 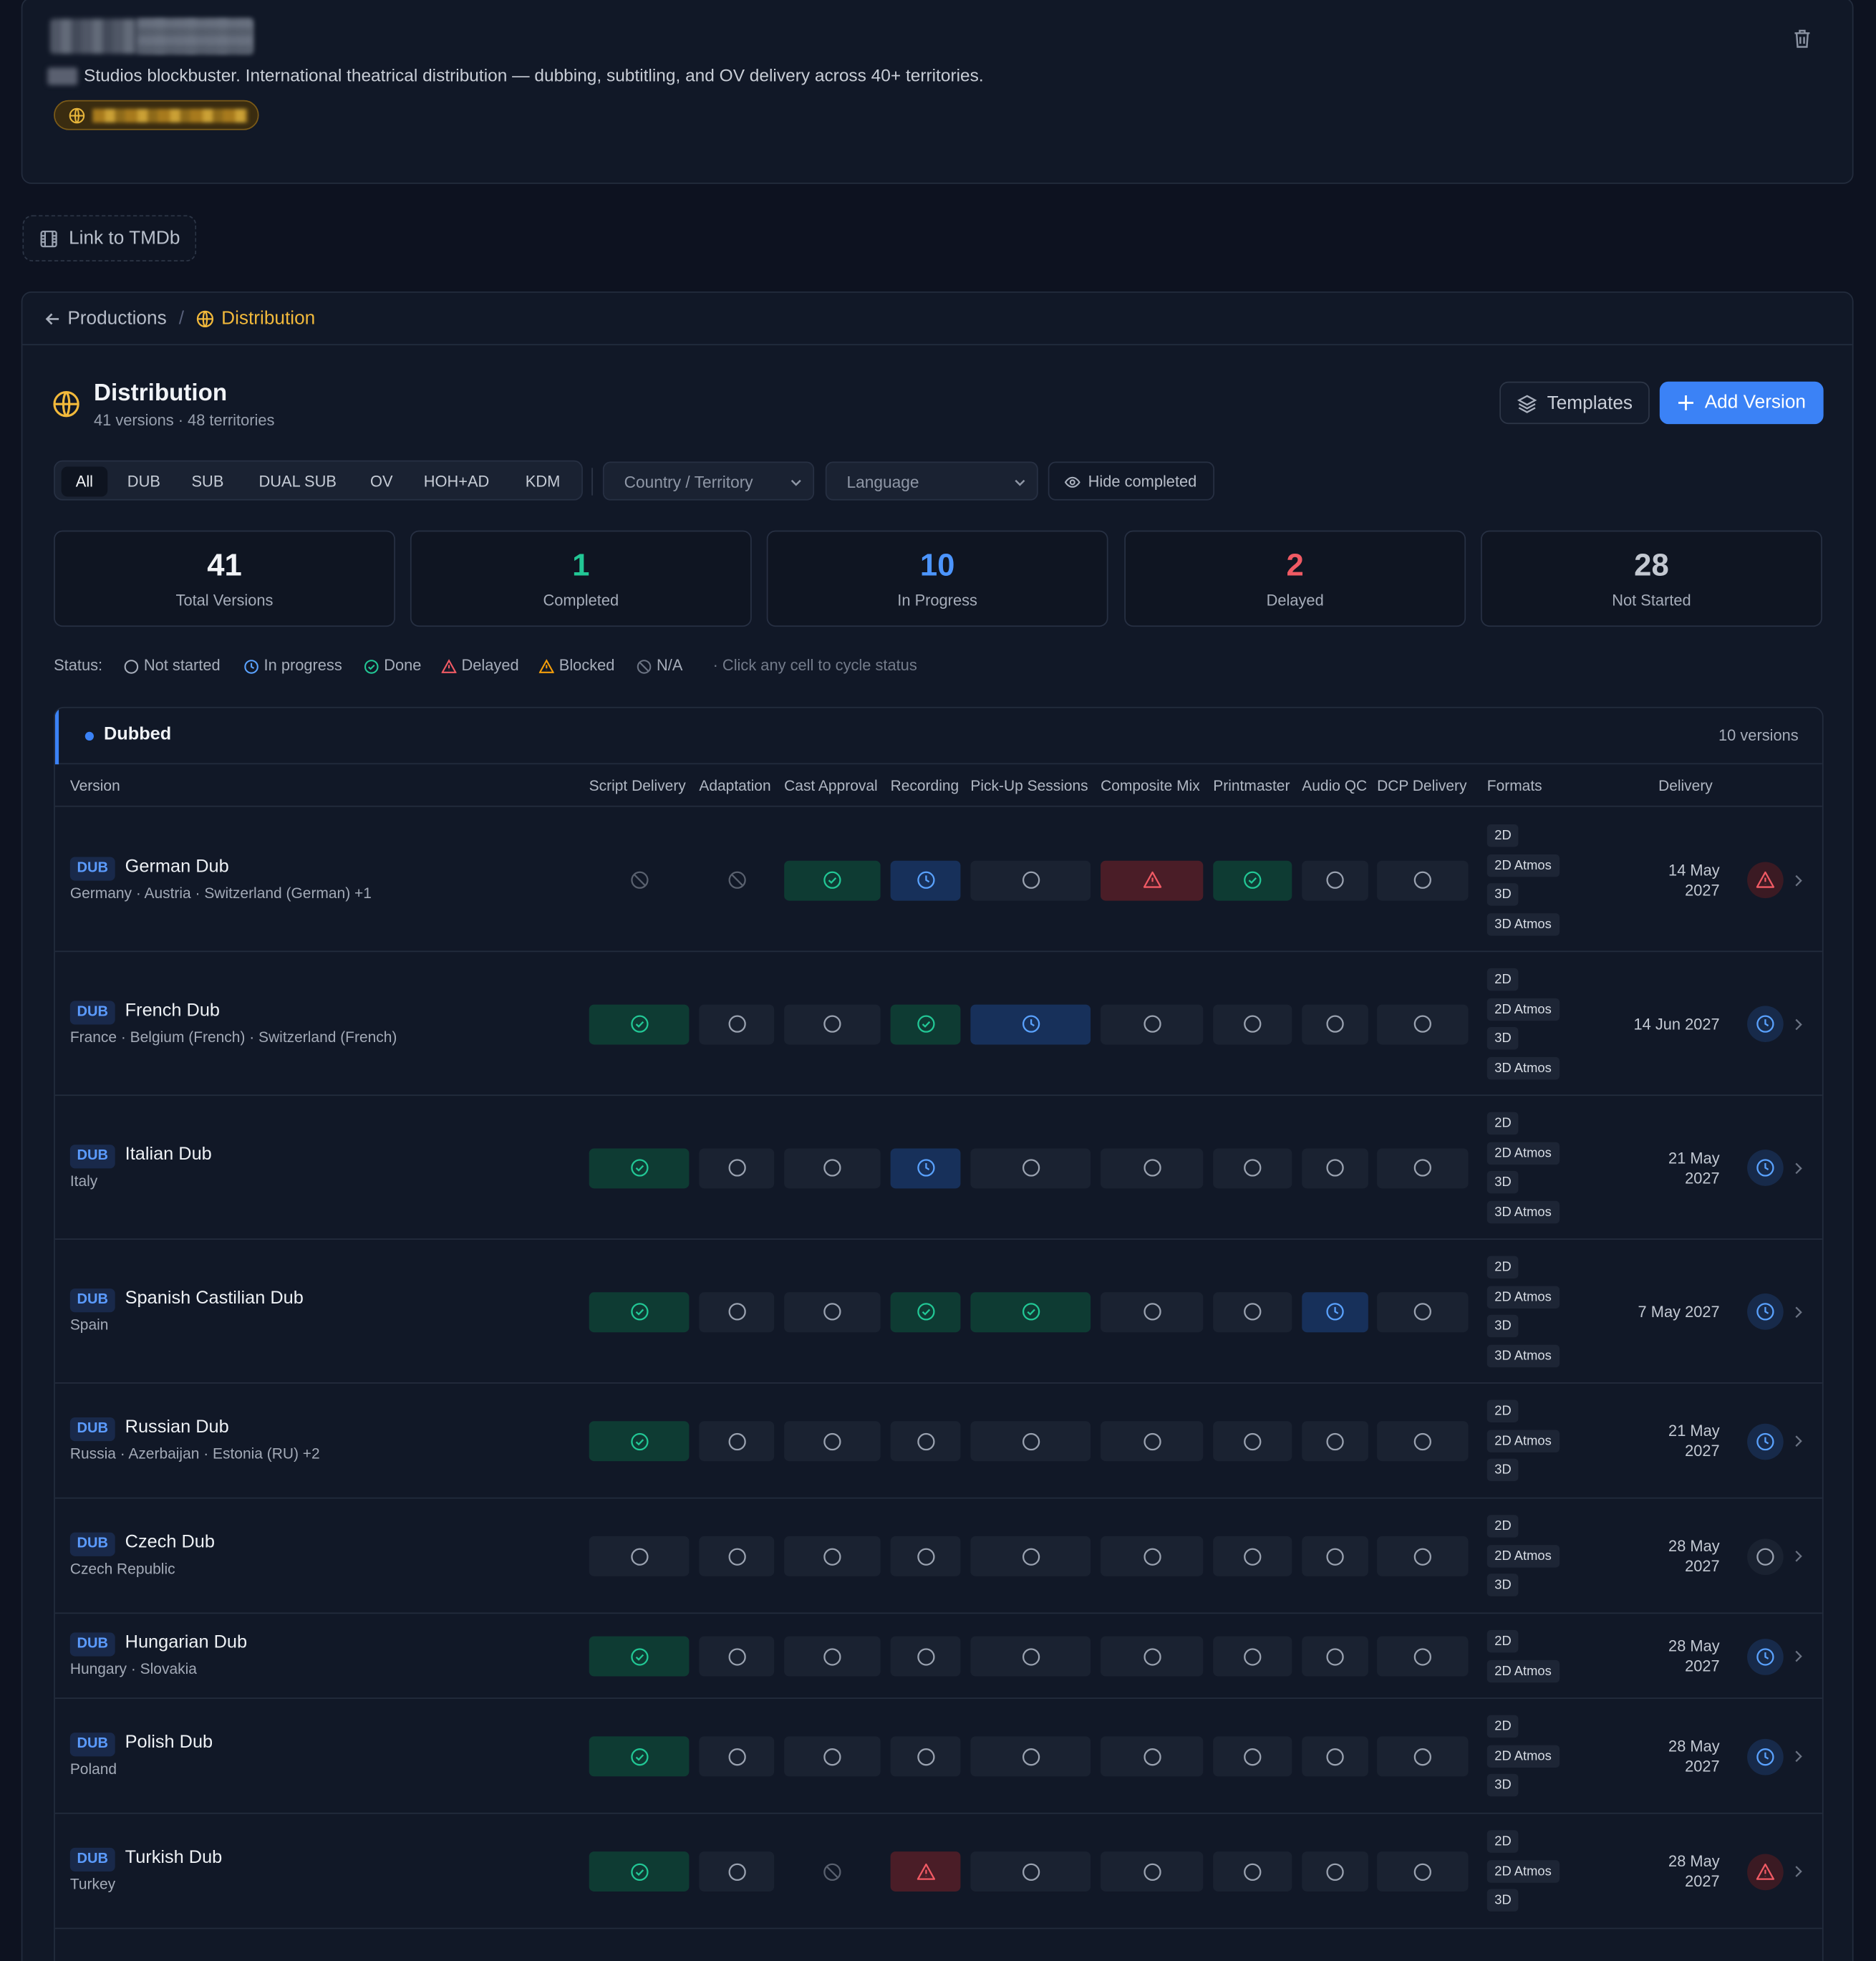 I want to click on link-tmdb-button: Link to TMDb, so click(x=110, y=238).